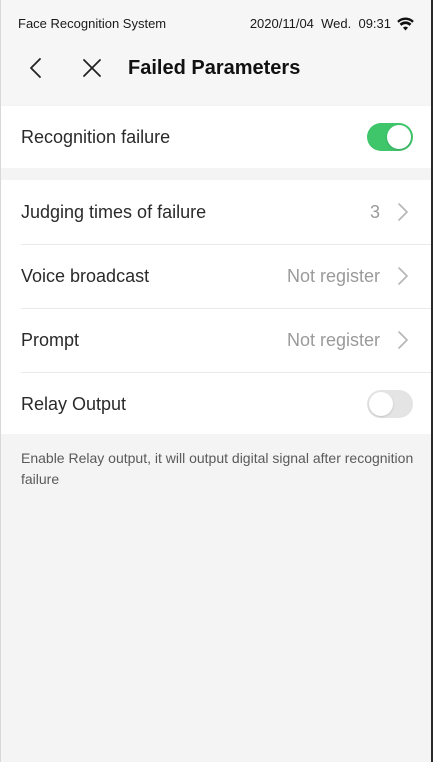 This screenshot has height=762, width=433. I want to click on recognition-failure-toggle, so click(390, 137).